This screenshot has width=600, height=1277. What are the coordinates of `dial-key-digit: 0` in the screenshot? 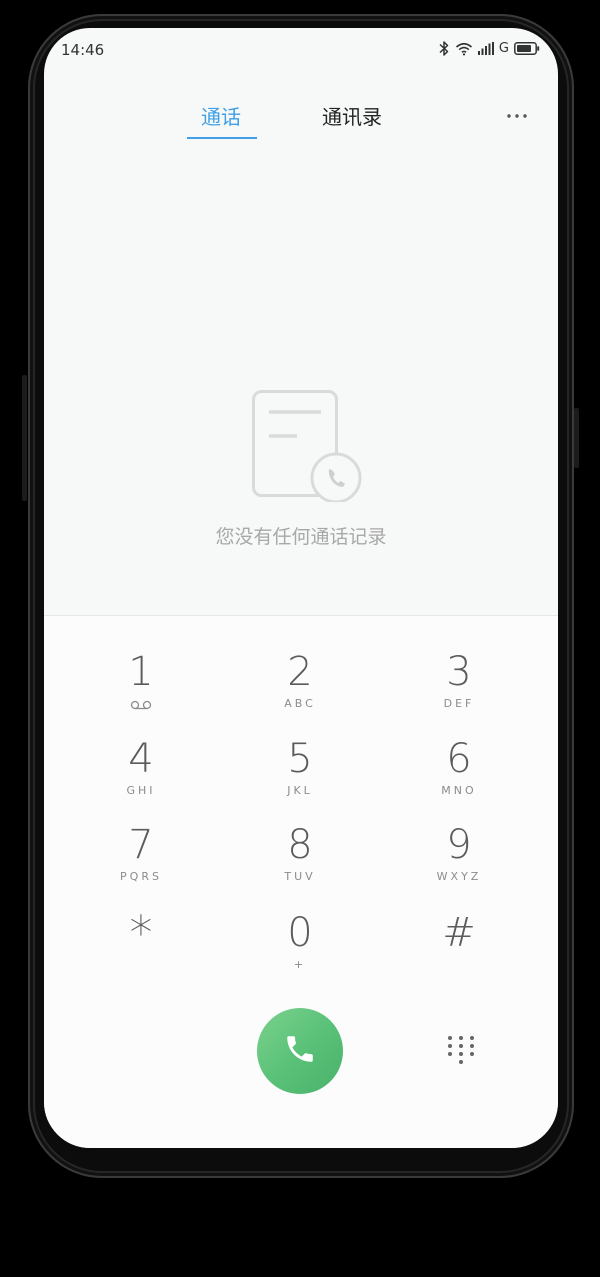 It's located at (300, 933).